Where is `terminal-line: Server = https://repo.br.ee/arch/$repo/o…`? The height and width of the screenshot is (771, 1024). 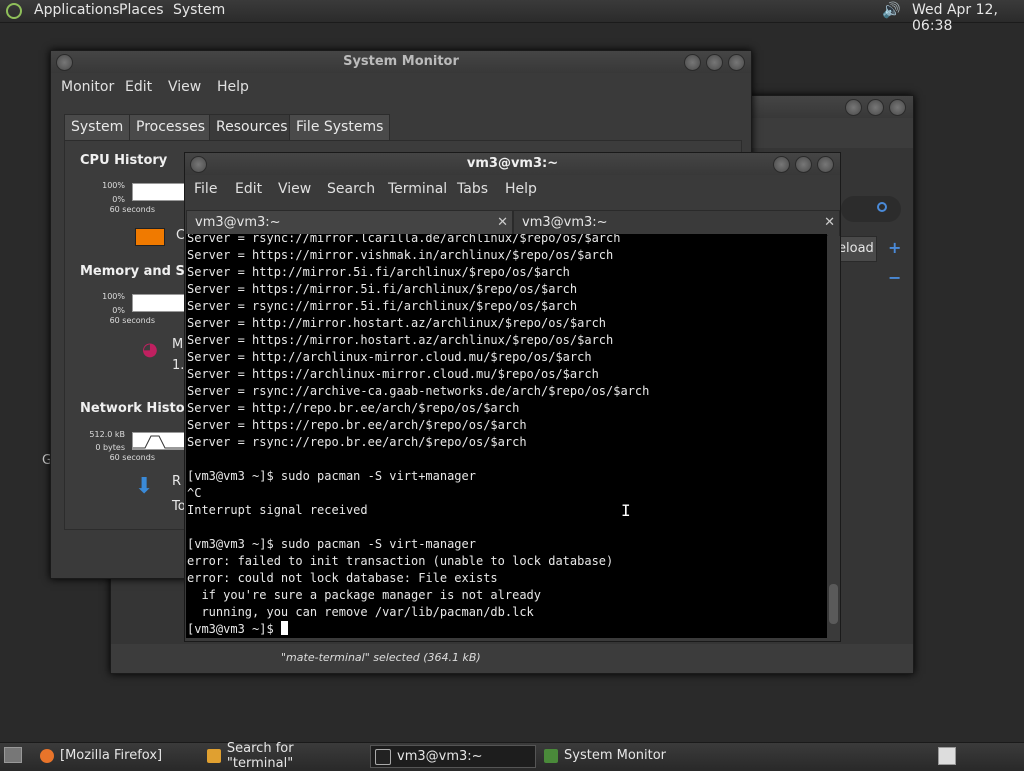 terminal-line: Server = https://repo.br.ee/arch/$repo/o… is located at coordinates (357, 425).